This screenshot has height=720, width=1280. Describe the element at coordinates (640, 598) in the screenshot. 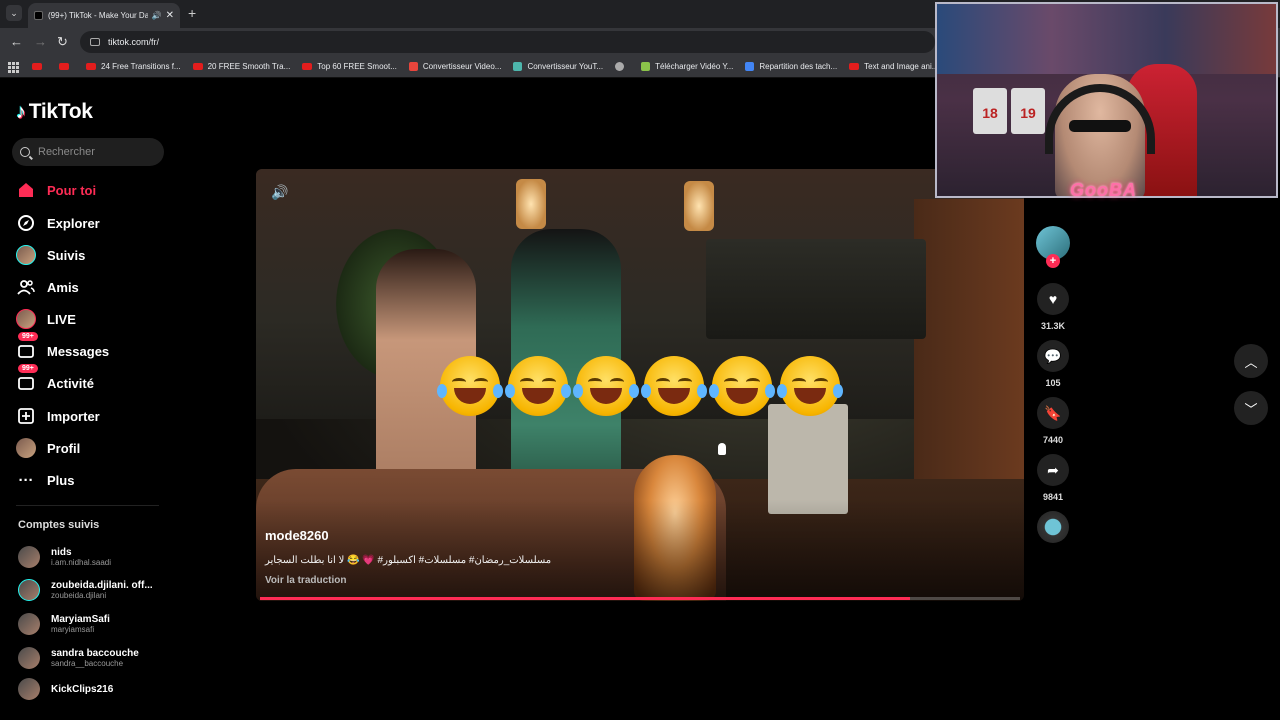

I see `video-progress-bar` at that location.